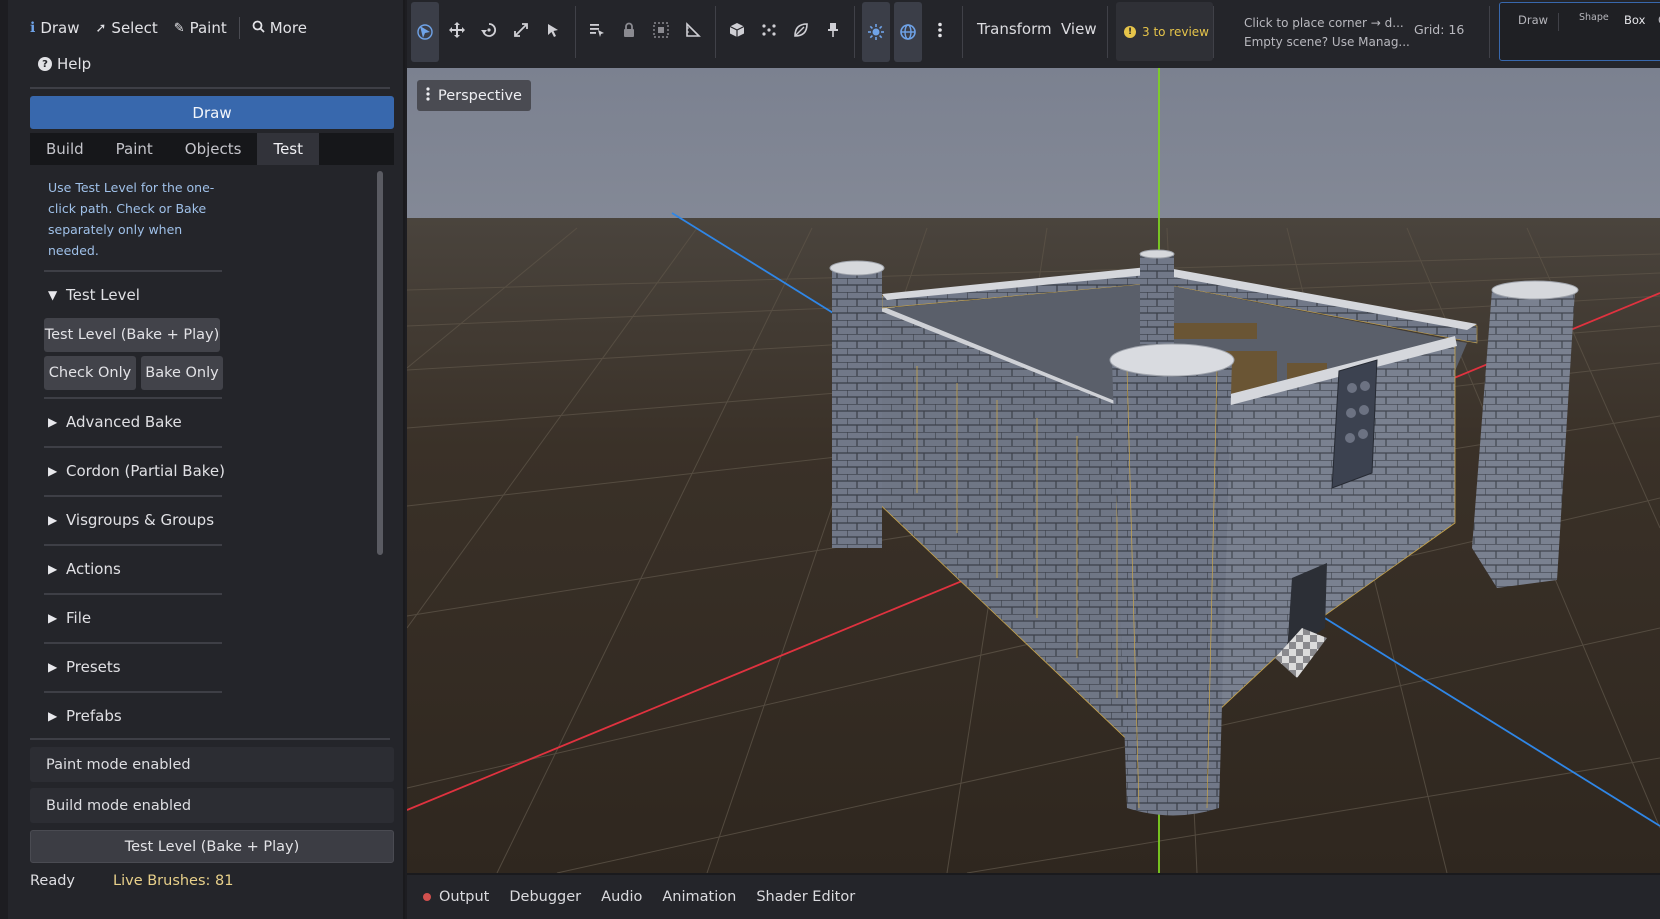 This screenshot has width=1660, height=919. Describe the element at coordinates (93, 667) in the screenshot. I see `section-label: Presets` at that location.